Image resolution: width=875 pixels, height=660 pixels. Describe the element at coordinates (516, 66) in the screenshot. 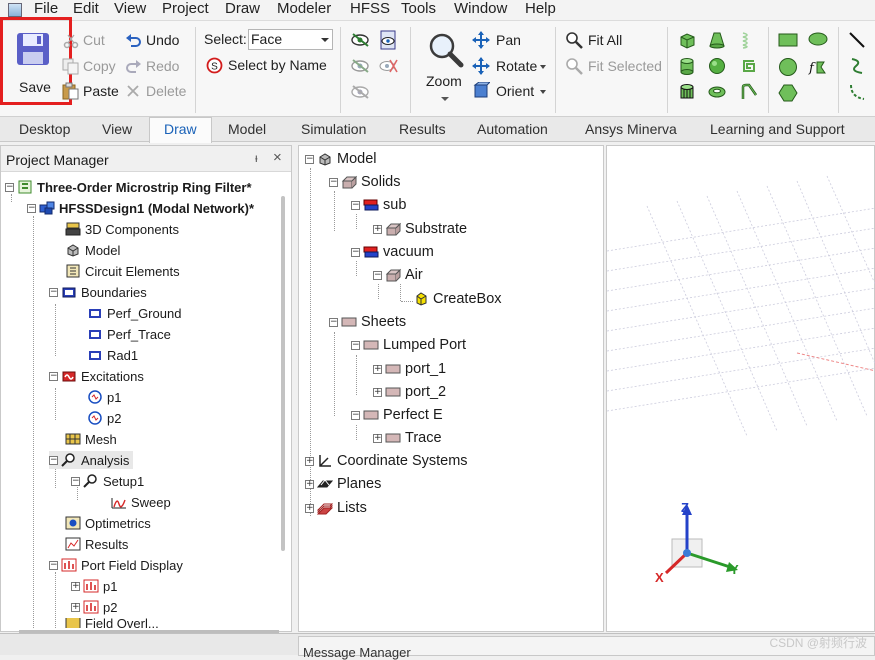

I see `rotate-button: Rotate` at that location.